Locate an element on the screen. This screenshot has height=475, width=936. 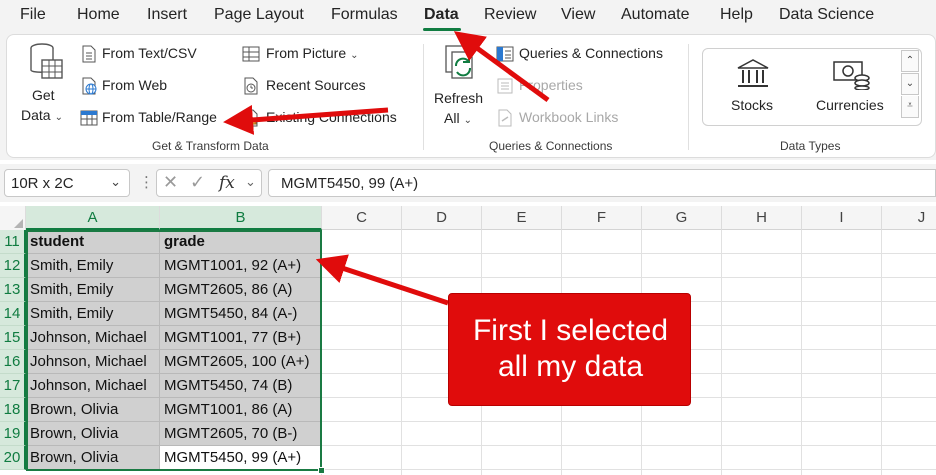
picture-table-icon is located at coordinates (251, 54).